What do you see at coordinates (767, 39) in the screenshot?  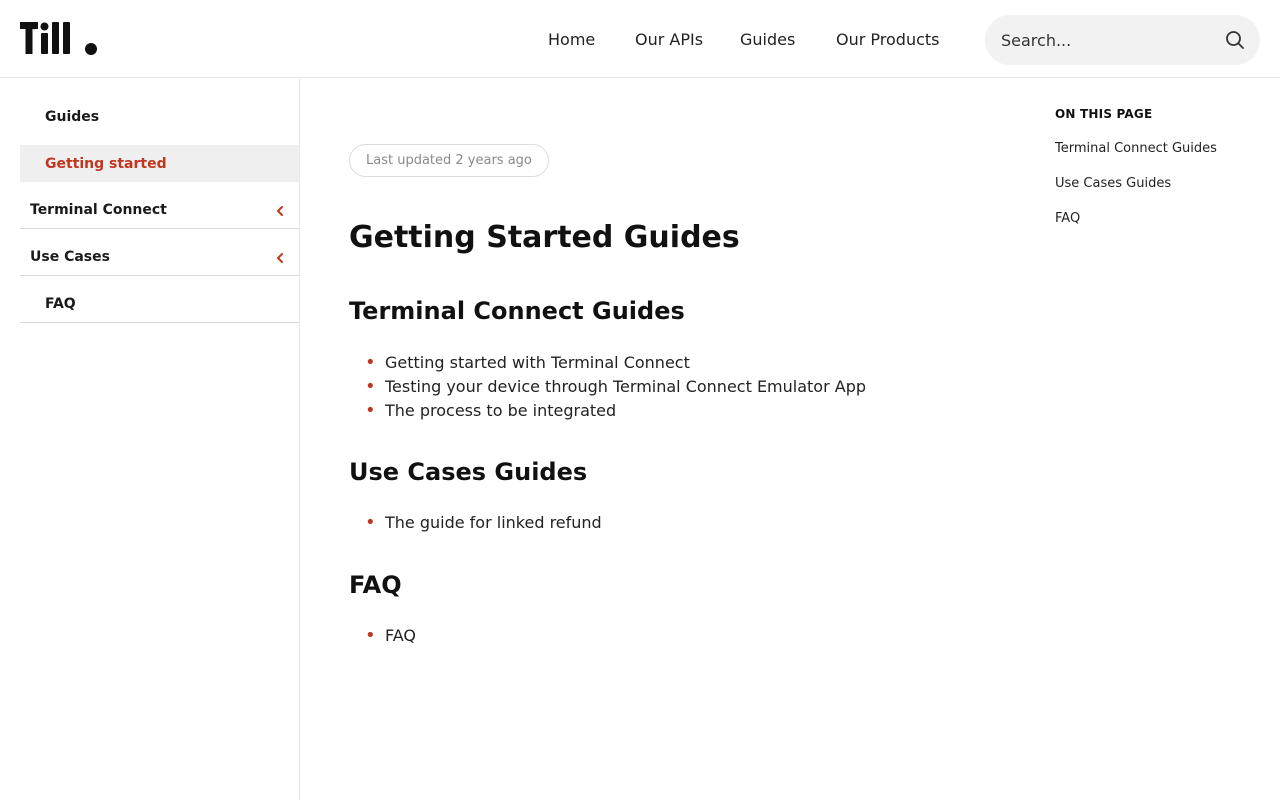 I see `nav-guides: Guides` at bounding box center [767, 39].